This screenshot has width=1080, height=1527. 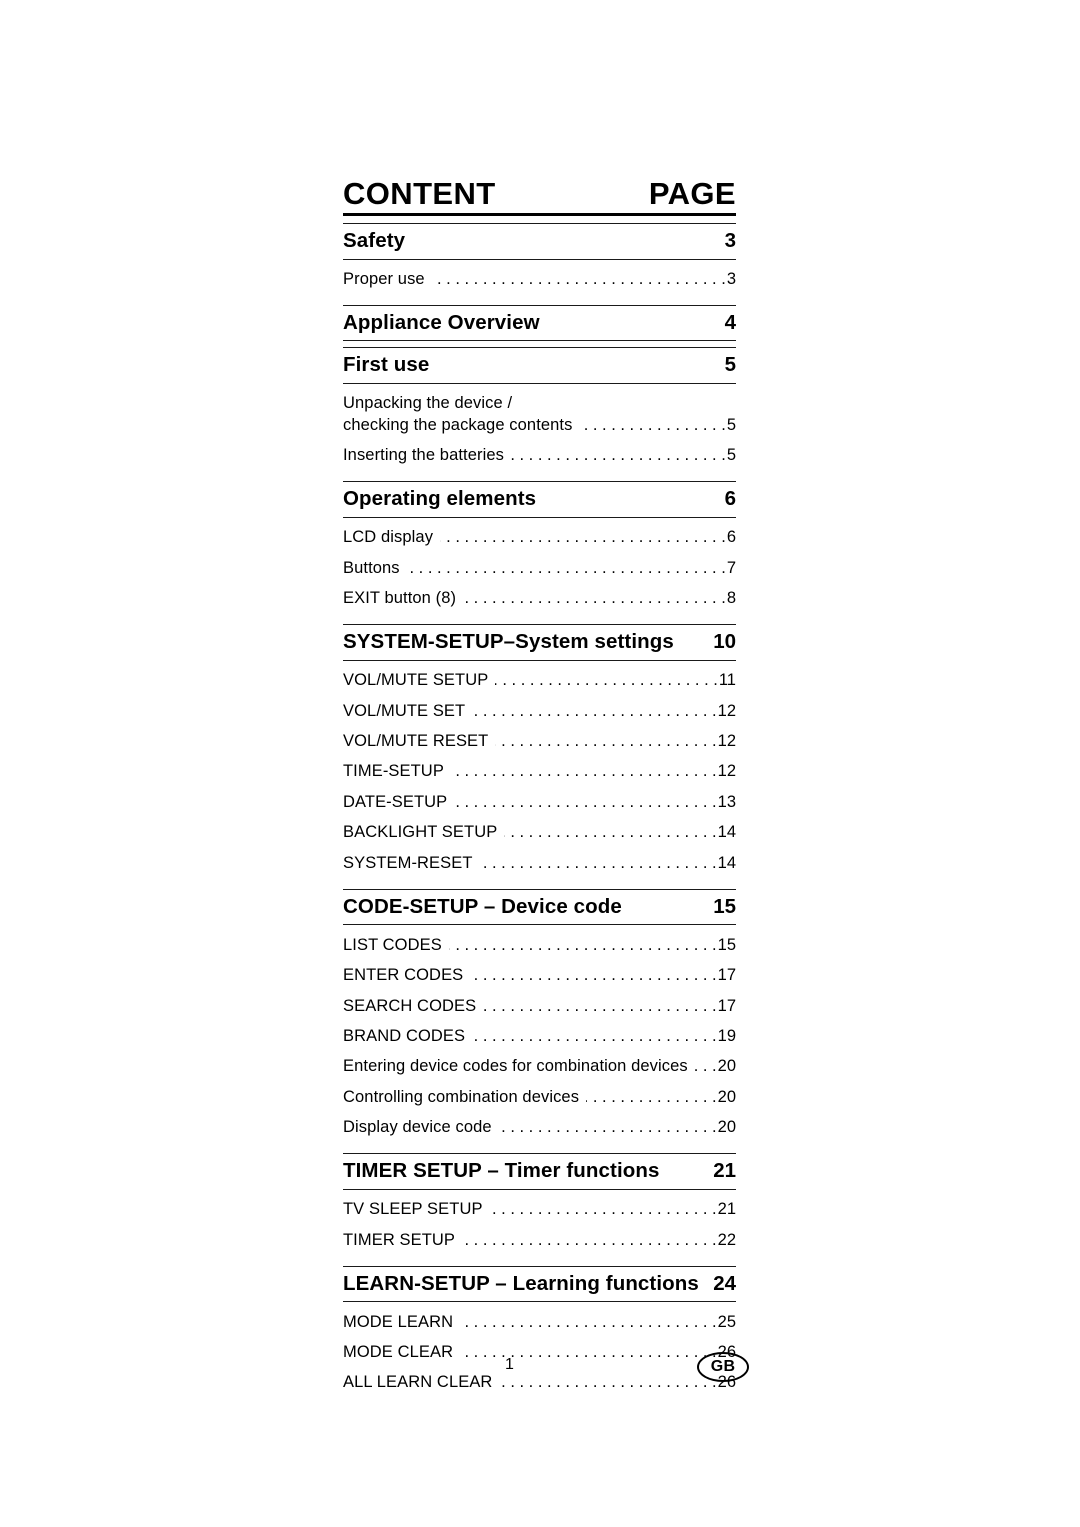 What do you see at coordinates (724, 1283) in the screenshot?
I see `toc-section-page-number: 24` at bounding box center [724, 1283].